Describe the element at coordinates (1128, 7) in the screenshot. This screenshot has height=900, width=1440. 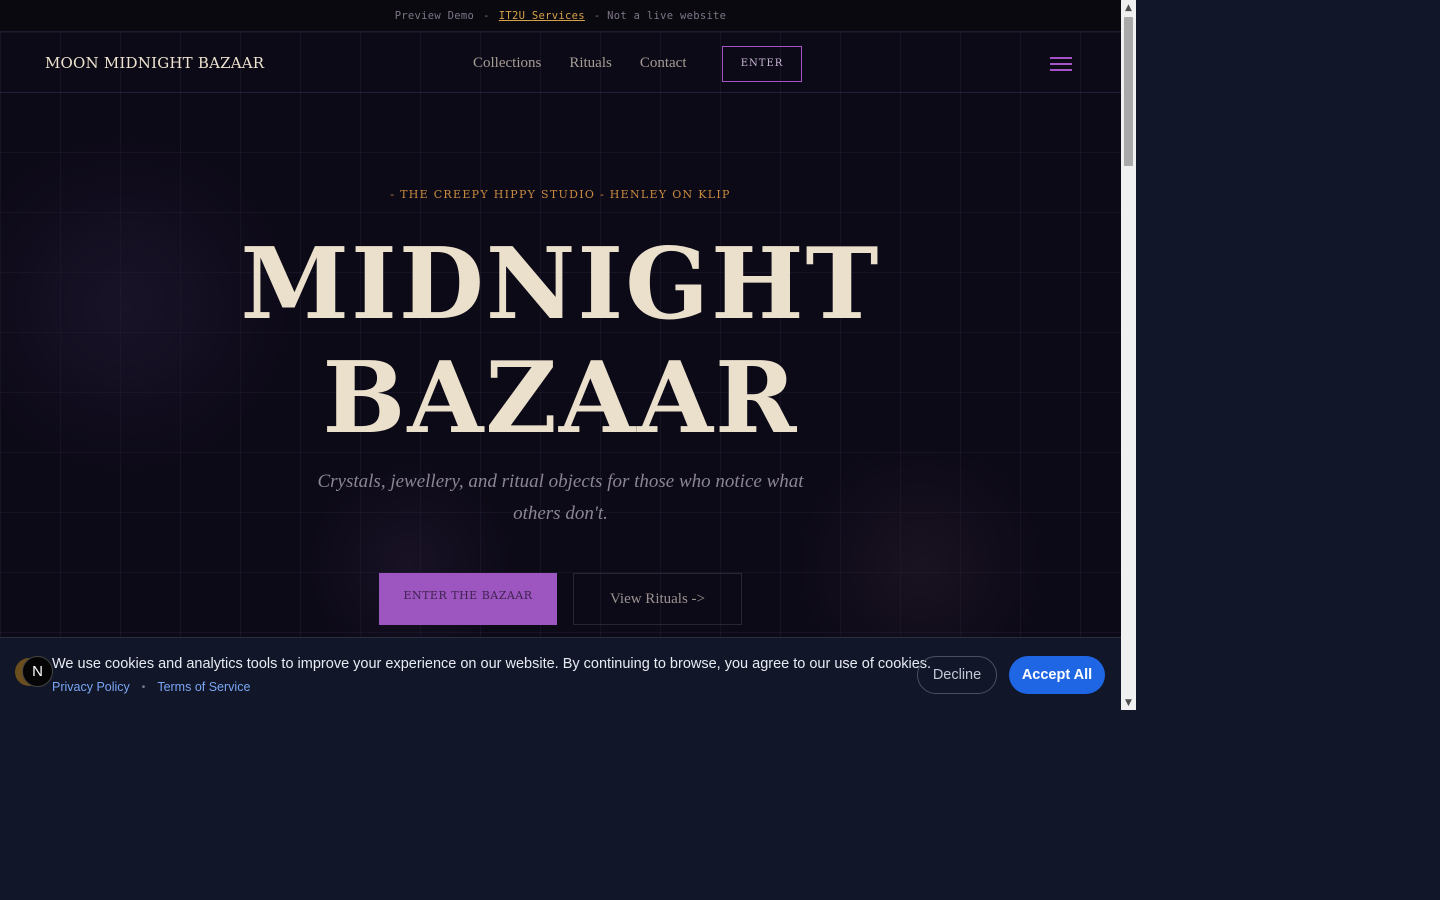
I see `scroll-up-arrow-icon: ▲` at that location.